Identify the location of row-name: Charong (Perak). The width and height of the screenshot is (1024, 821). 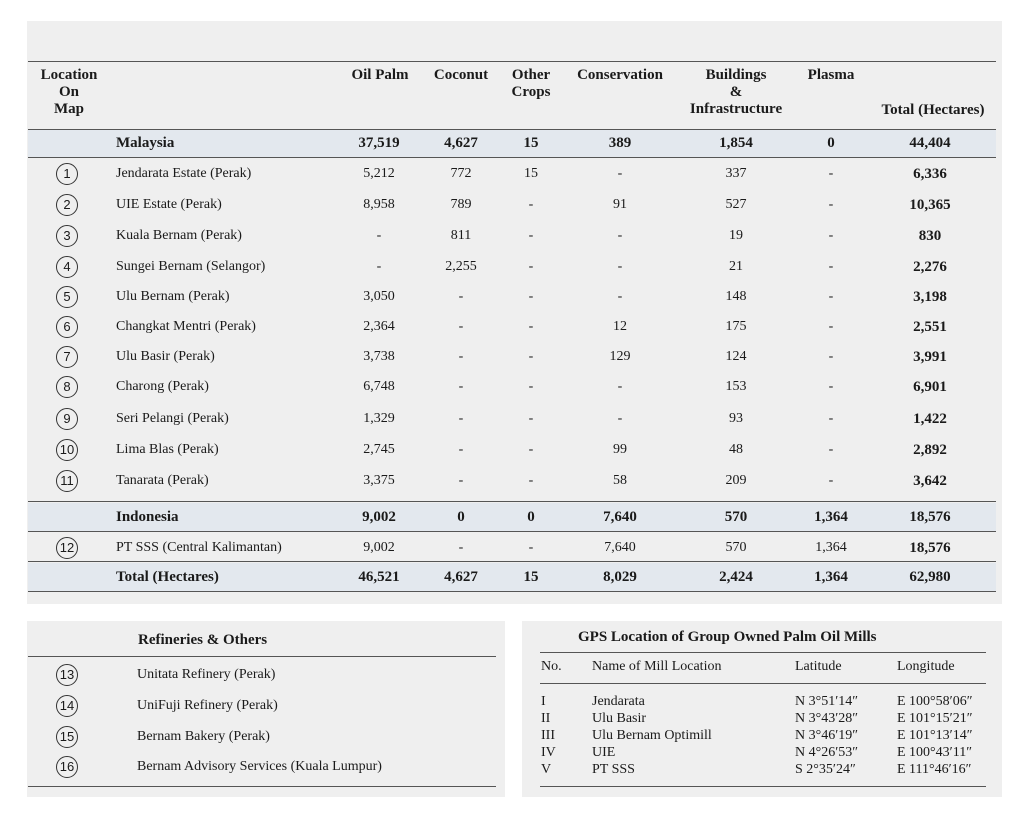
(162, 386).